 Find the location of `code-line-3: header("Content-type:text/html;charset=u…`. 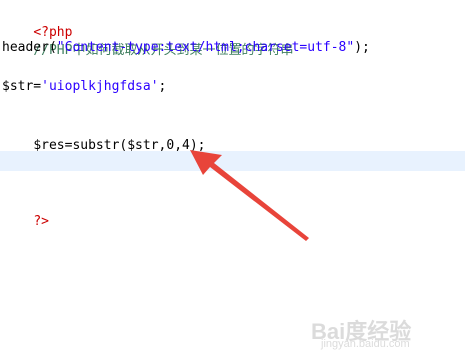

code-line-3: header("Content-type:text/html;charset=u… is located at coordinates (186, 48).